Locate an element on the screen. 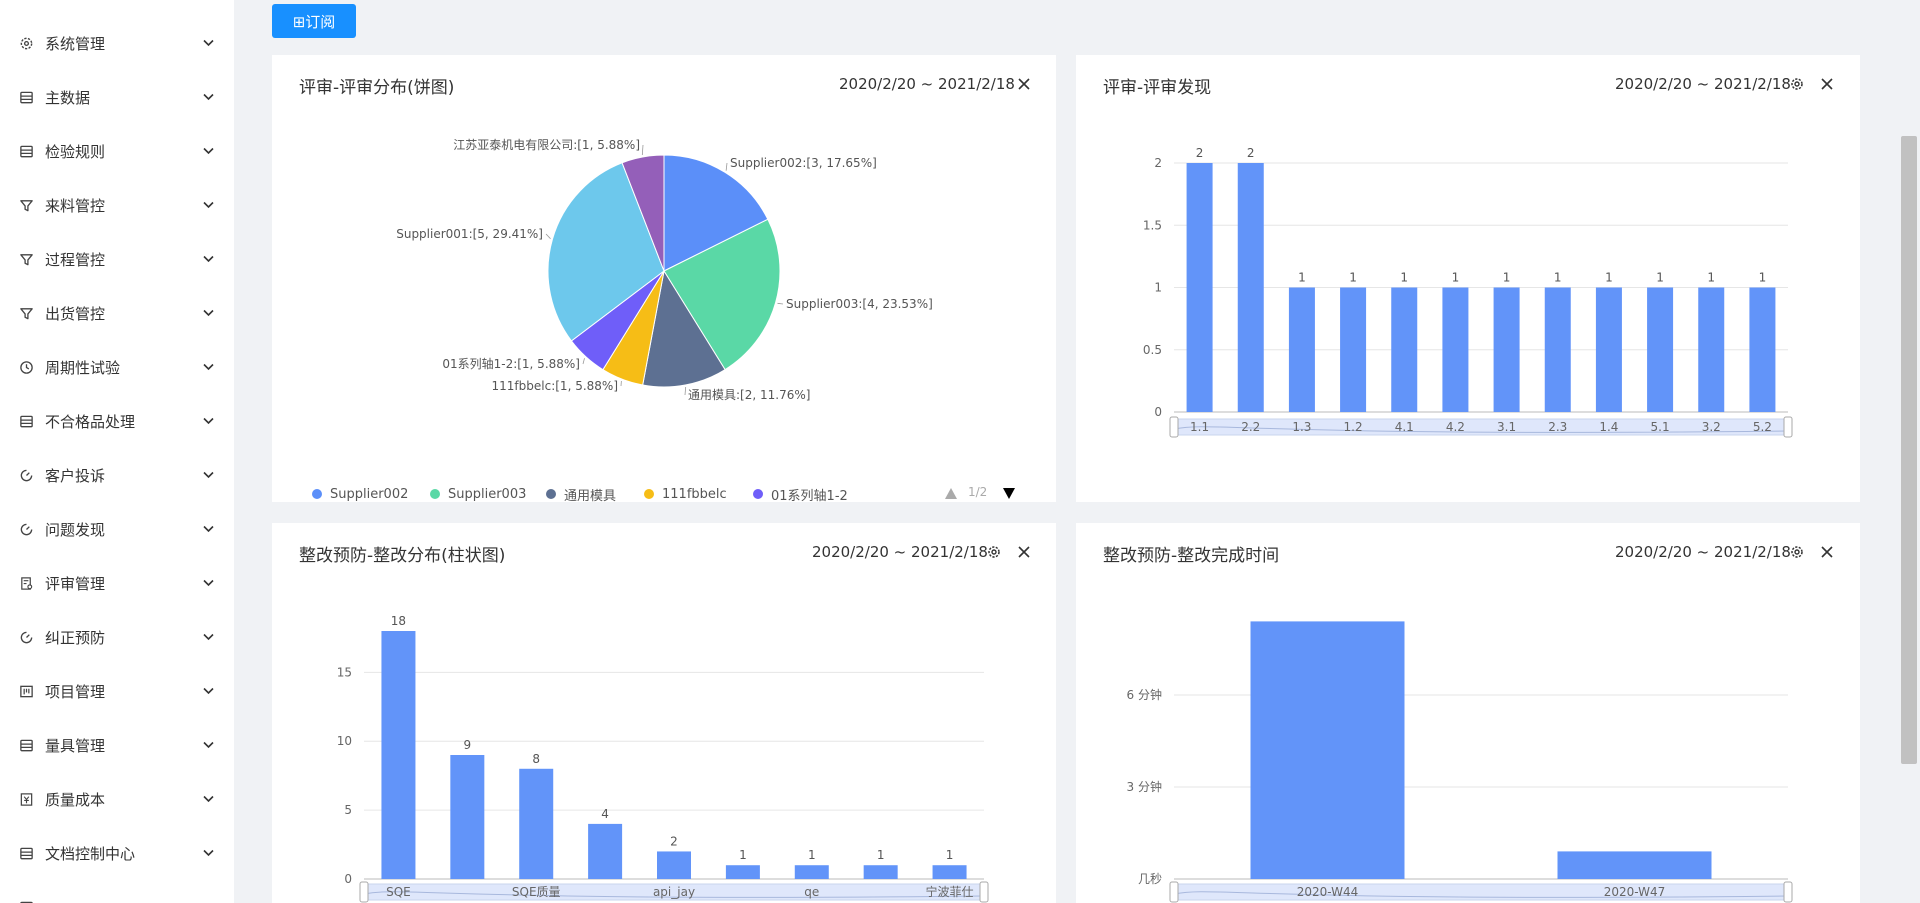 This screenshot has width=1920, height=903. sidebar-item: 问题发现 is located at coordinates (117, 529).